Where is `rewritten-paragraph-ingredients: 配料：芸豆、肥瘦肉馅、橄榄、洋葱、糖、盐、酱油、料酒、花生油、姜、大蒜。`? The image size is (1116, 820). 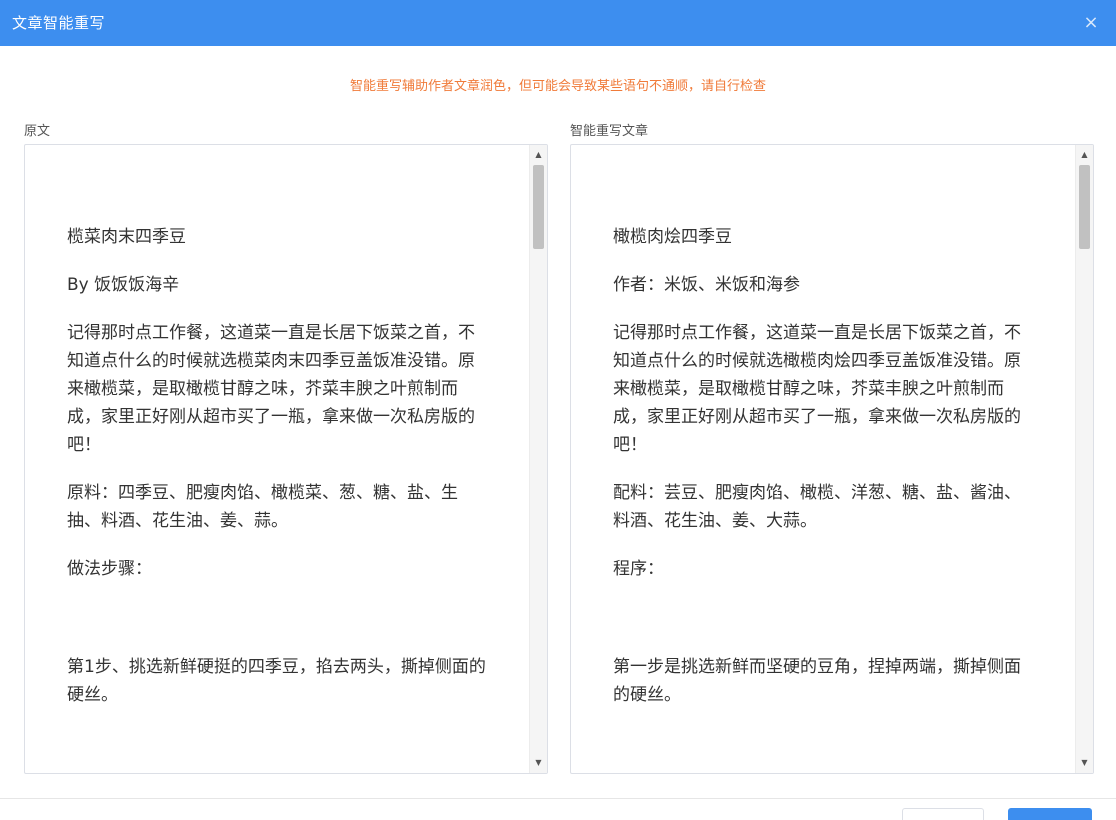
rewritten-paragraph-ingredients: 配料：芸豆、肥瘦肉馅、橄榄、洋葱、糖、盐、酱油、料酒、花生油、姜、大蒜。 is located at coordinates (817, 507).